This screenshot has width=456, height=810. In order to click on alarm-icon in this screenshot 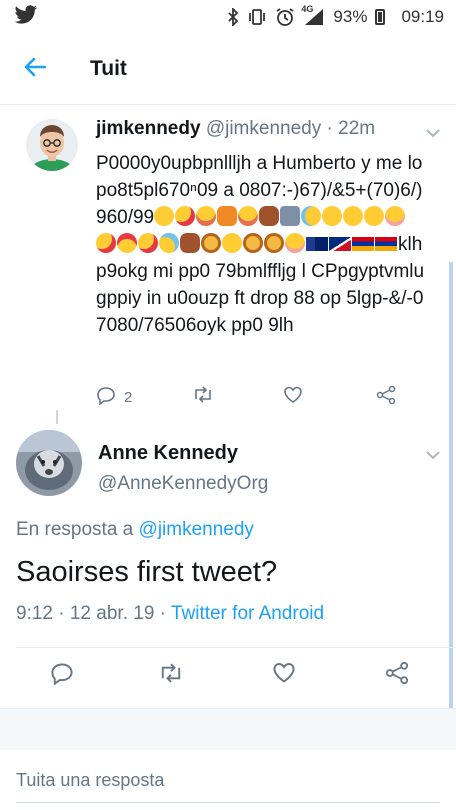, I will do `click(285, 17)`.